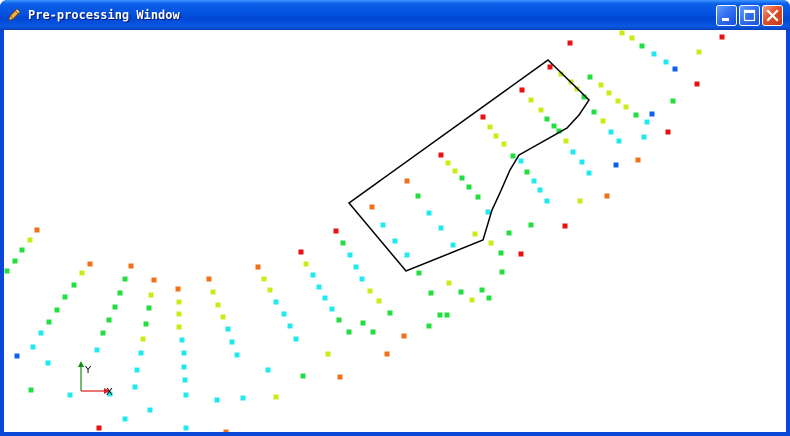 The image size is (790, 436). Describe the element at coordinates (109, 392) in the screenshot. I see `x-axis-label: X` at that location.